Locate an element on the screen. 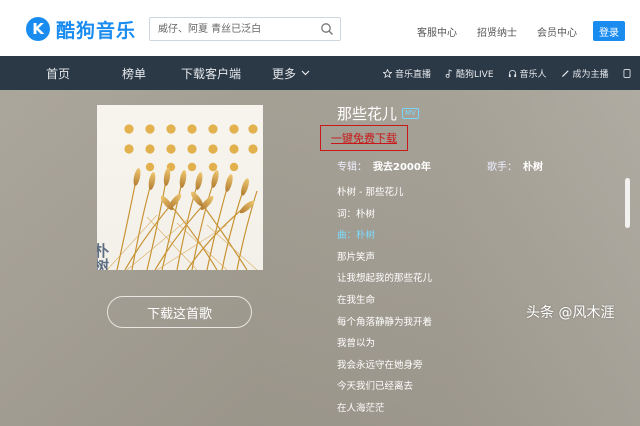 Image resolution: width=640 pixels, height=426 pixels. lyric-line: 我曾以为 is located at coordinates (356, 344).